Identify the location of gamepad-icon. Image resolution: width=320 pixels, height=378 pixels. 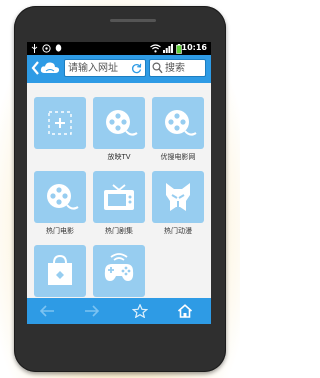
(119, 267).